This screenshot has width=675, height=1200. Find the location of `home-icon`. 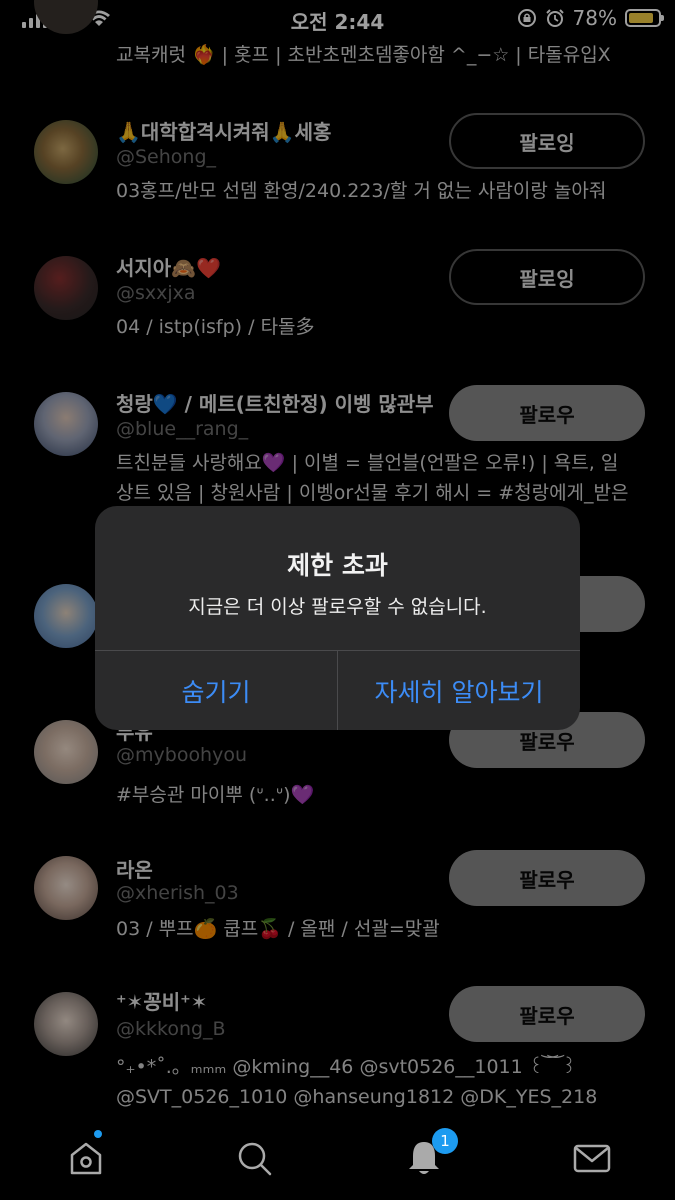

home-icon is located at coordinates (86, 1158).